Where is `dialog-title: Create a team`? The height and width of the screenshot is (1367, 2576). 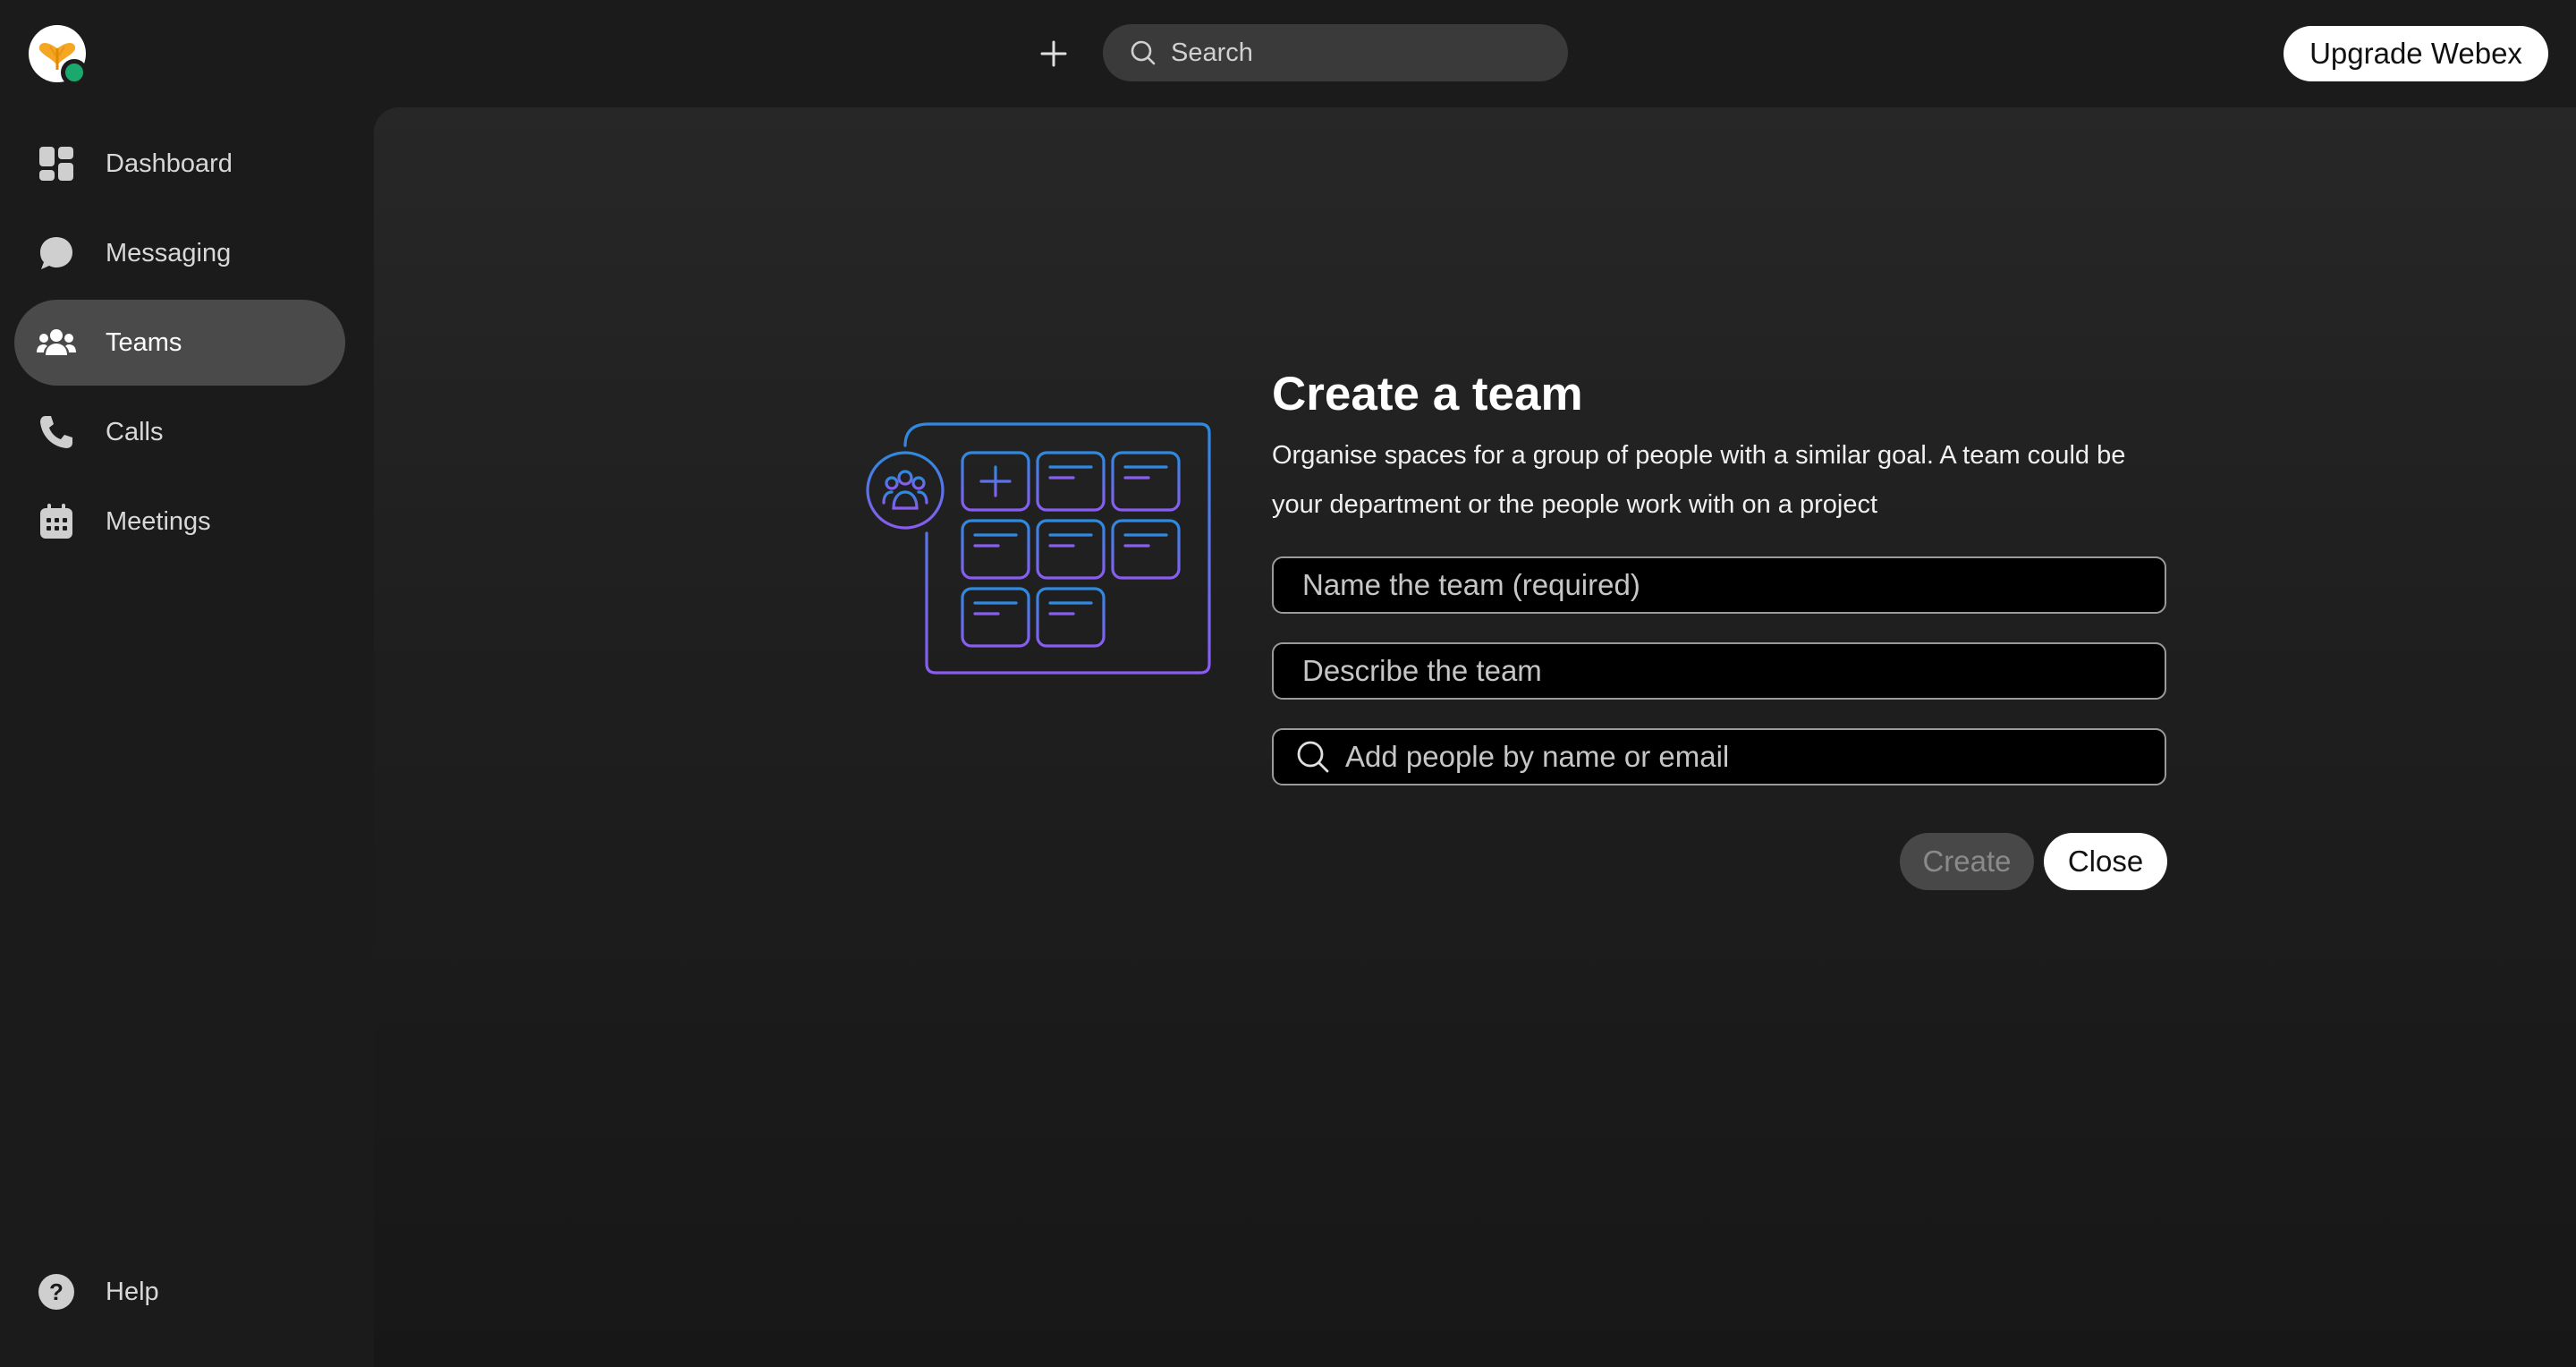 dialog-title: Create a team is located at coordinates (1427, 394).